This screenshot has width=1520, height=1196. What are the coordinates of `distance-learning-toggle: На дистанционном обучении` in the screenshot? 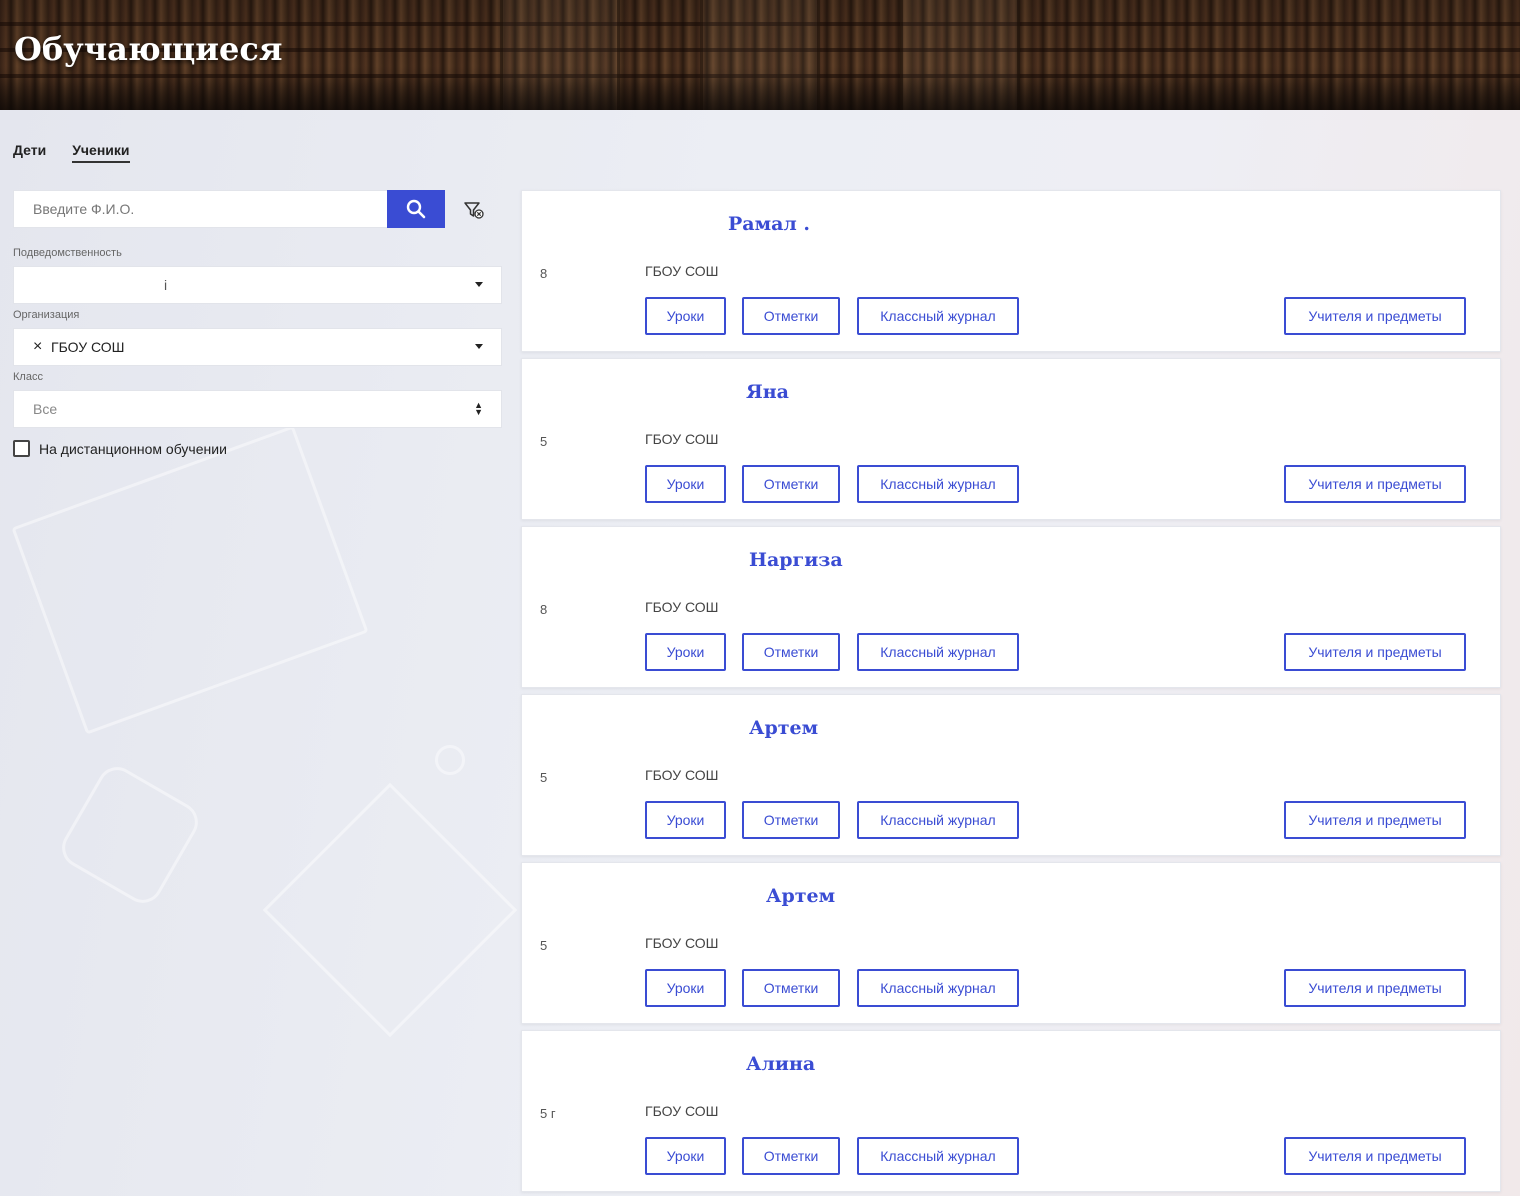 It's located at (120, 448).